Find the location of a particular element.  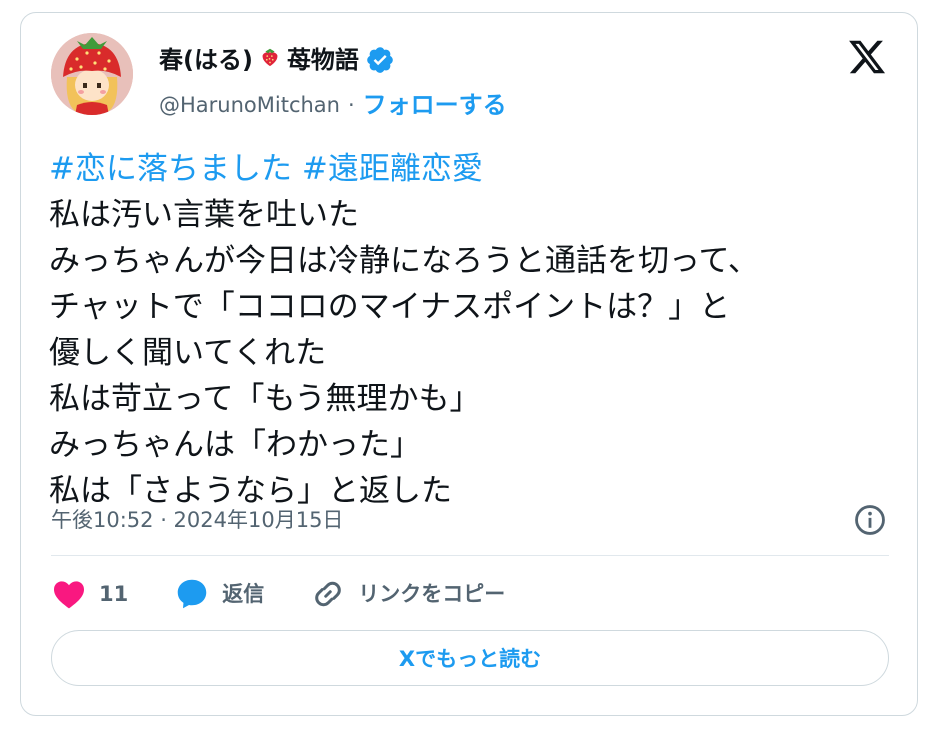

display-name-row: 春(はる) 苺物語 is located at coordinates (277, 60).